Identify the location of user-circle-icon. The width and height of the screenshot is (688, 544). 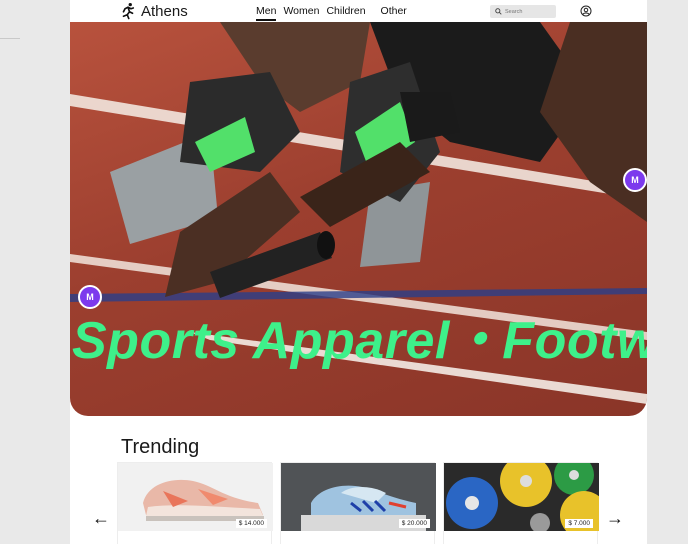
(586, 11).